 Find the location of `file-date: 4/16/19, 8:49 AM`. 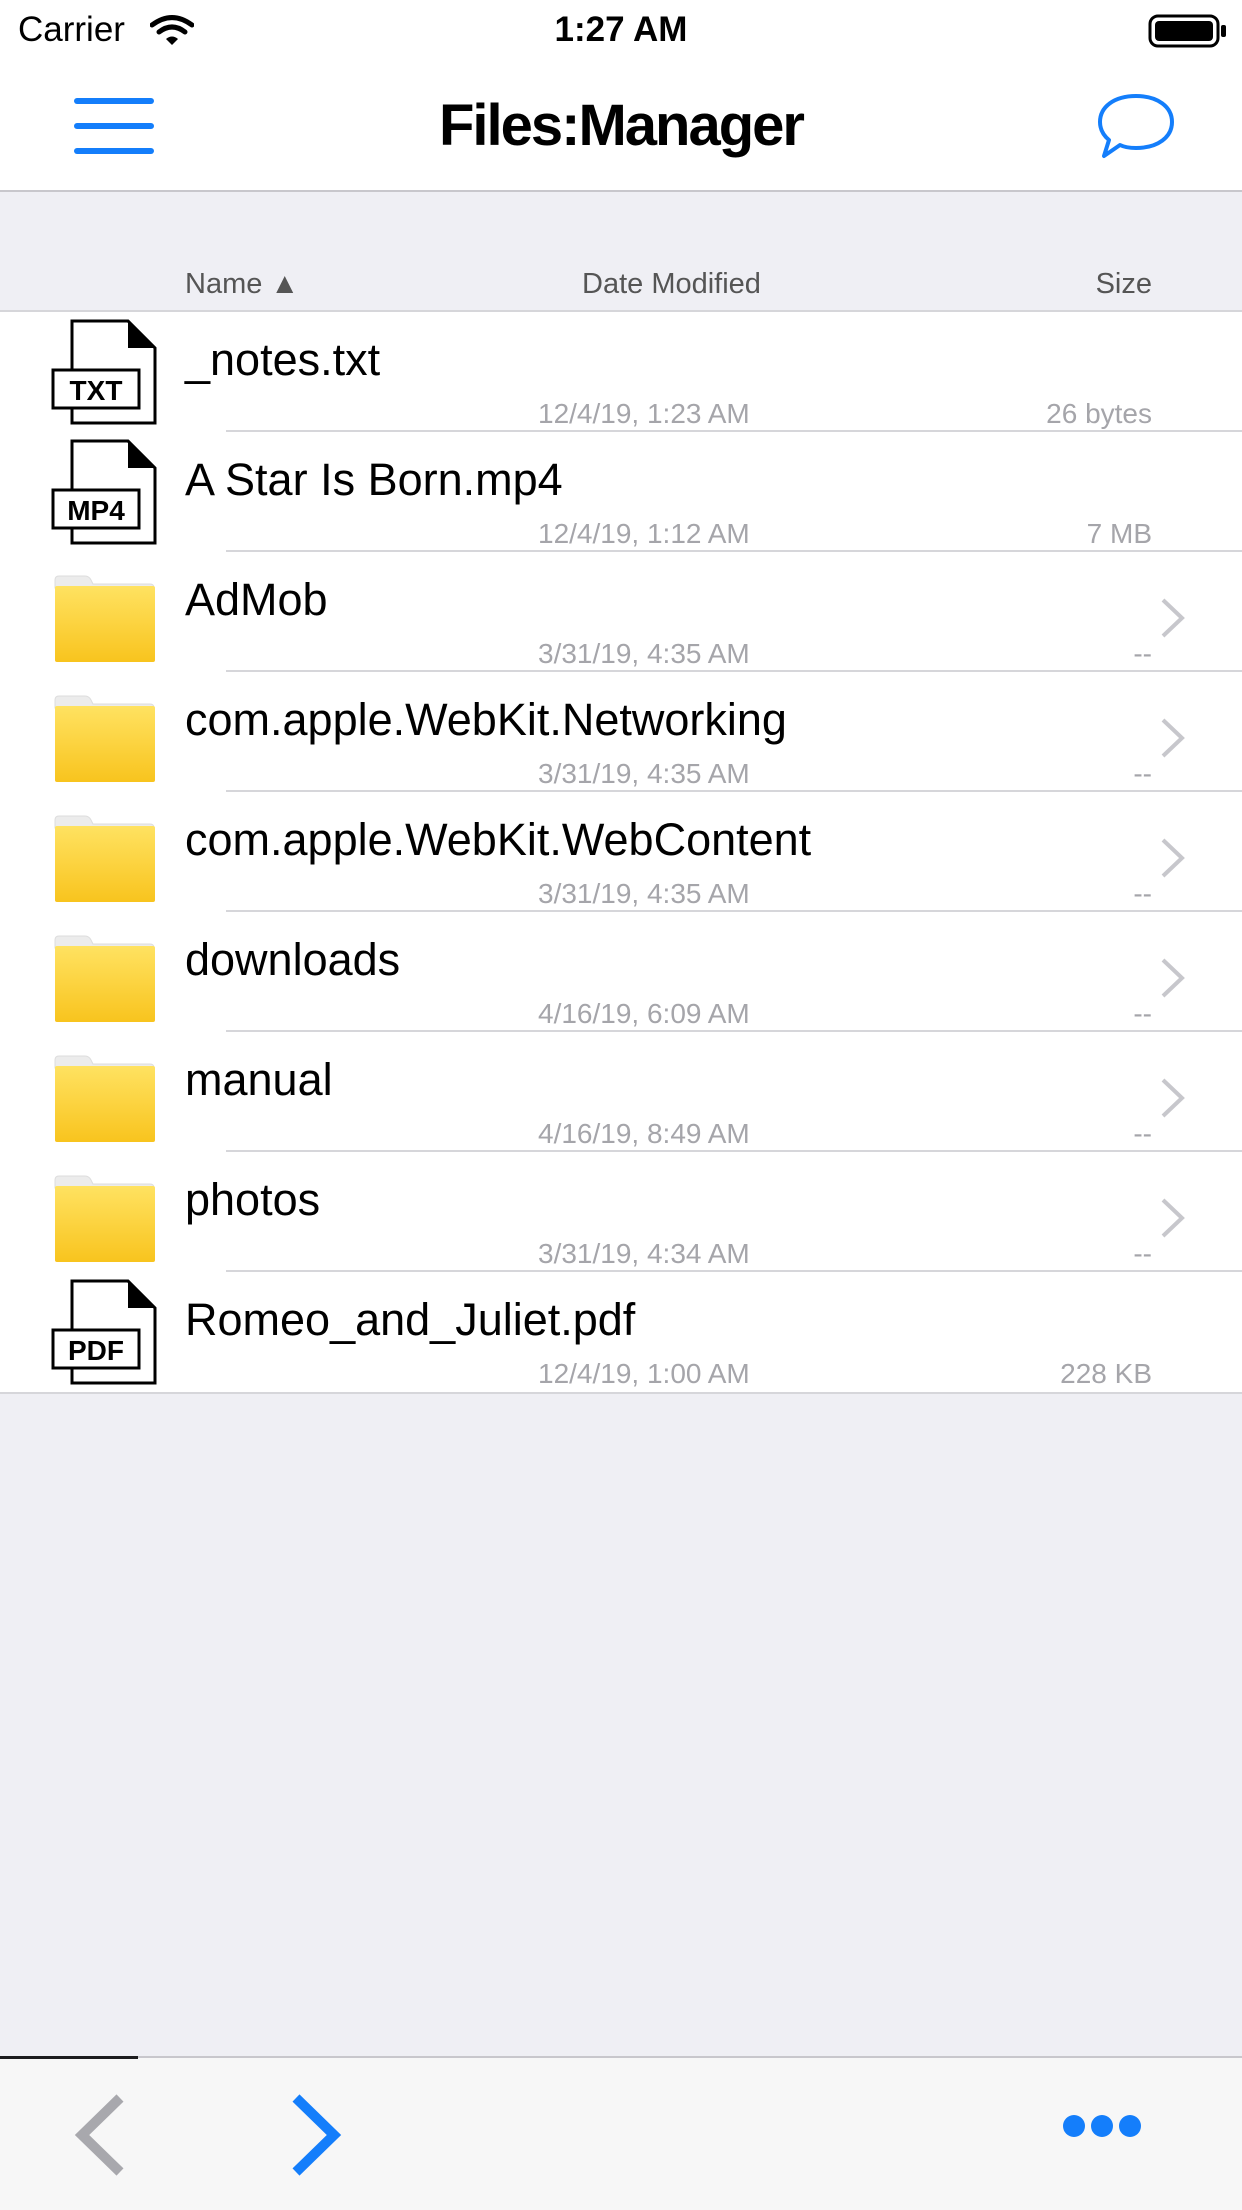

file-date: 4/16/19, 8:49 AM is located at coordinates (644, 1133).